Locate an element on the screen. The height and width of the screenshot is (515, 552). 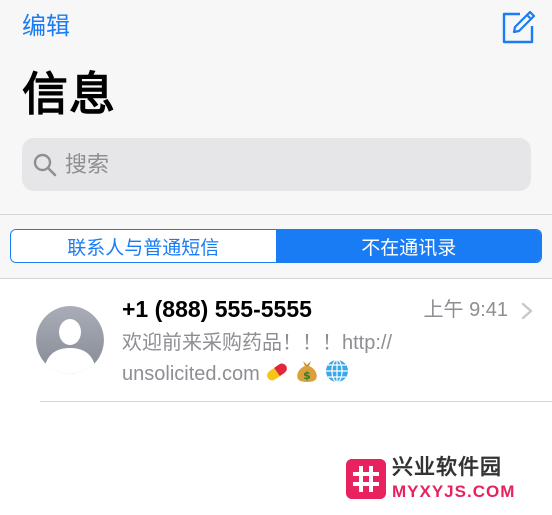
search-bar is located at coordinates (276, 164).